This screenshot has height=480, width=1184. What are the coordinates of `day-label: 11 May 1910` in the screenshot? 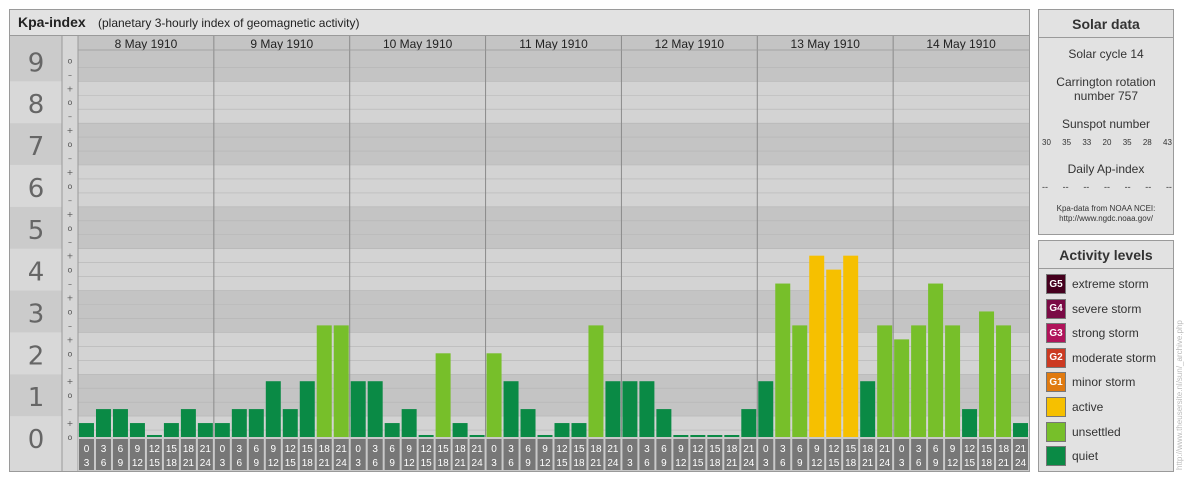 It's located at (553, 44).